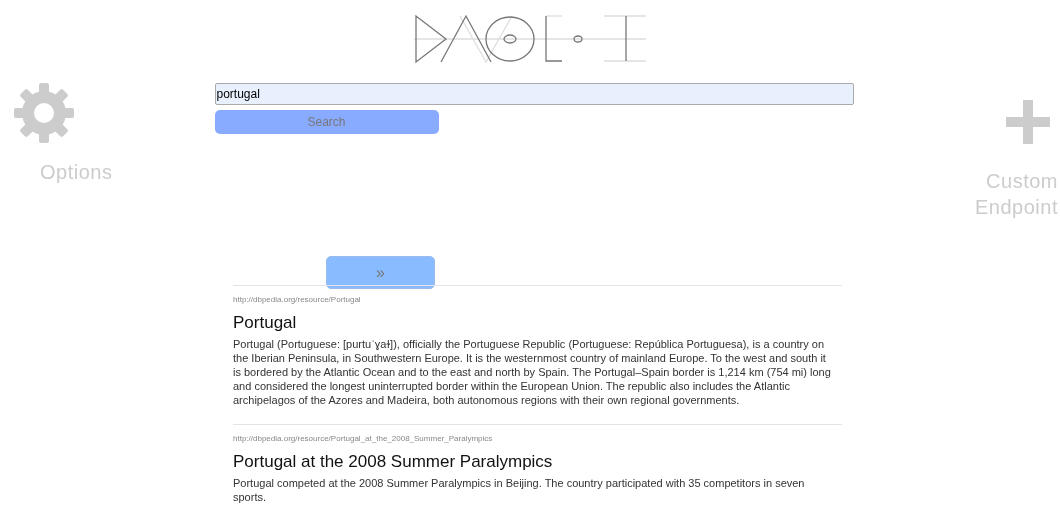 This screenshot has height=507, width=1060. I want to click on gear-icon, so click(44, 113).